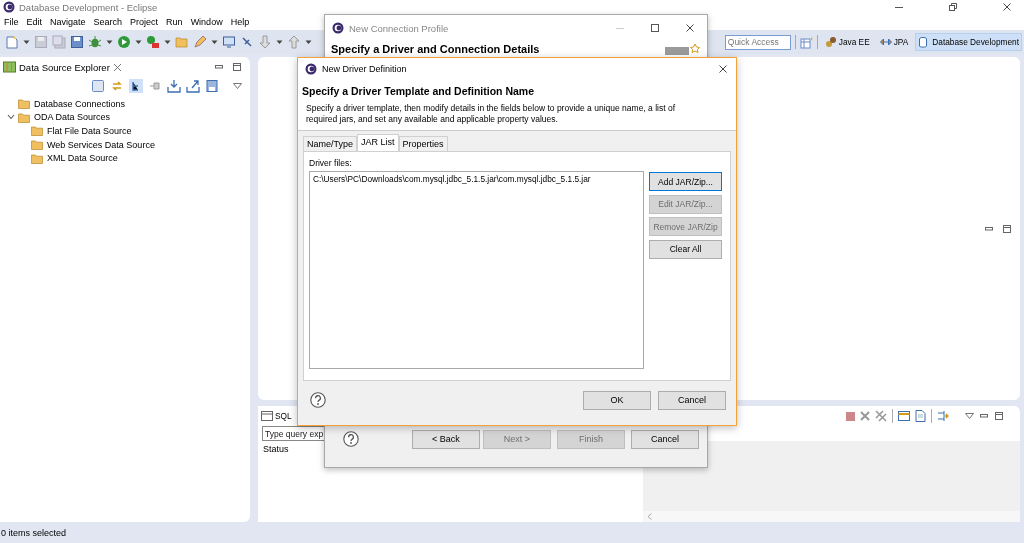  What do you see at coordinates (617, 400) in the screenshot?
I see `dialog-button: OK` at bounding box center [617, 400].